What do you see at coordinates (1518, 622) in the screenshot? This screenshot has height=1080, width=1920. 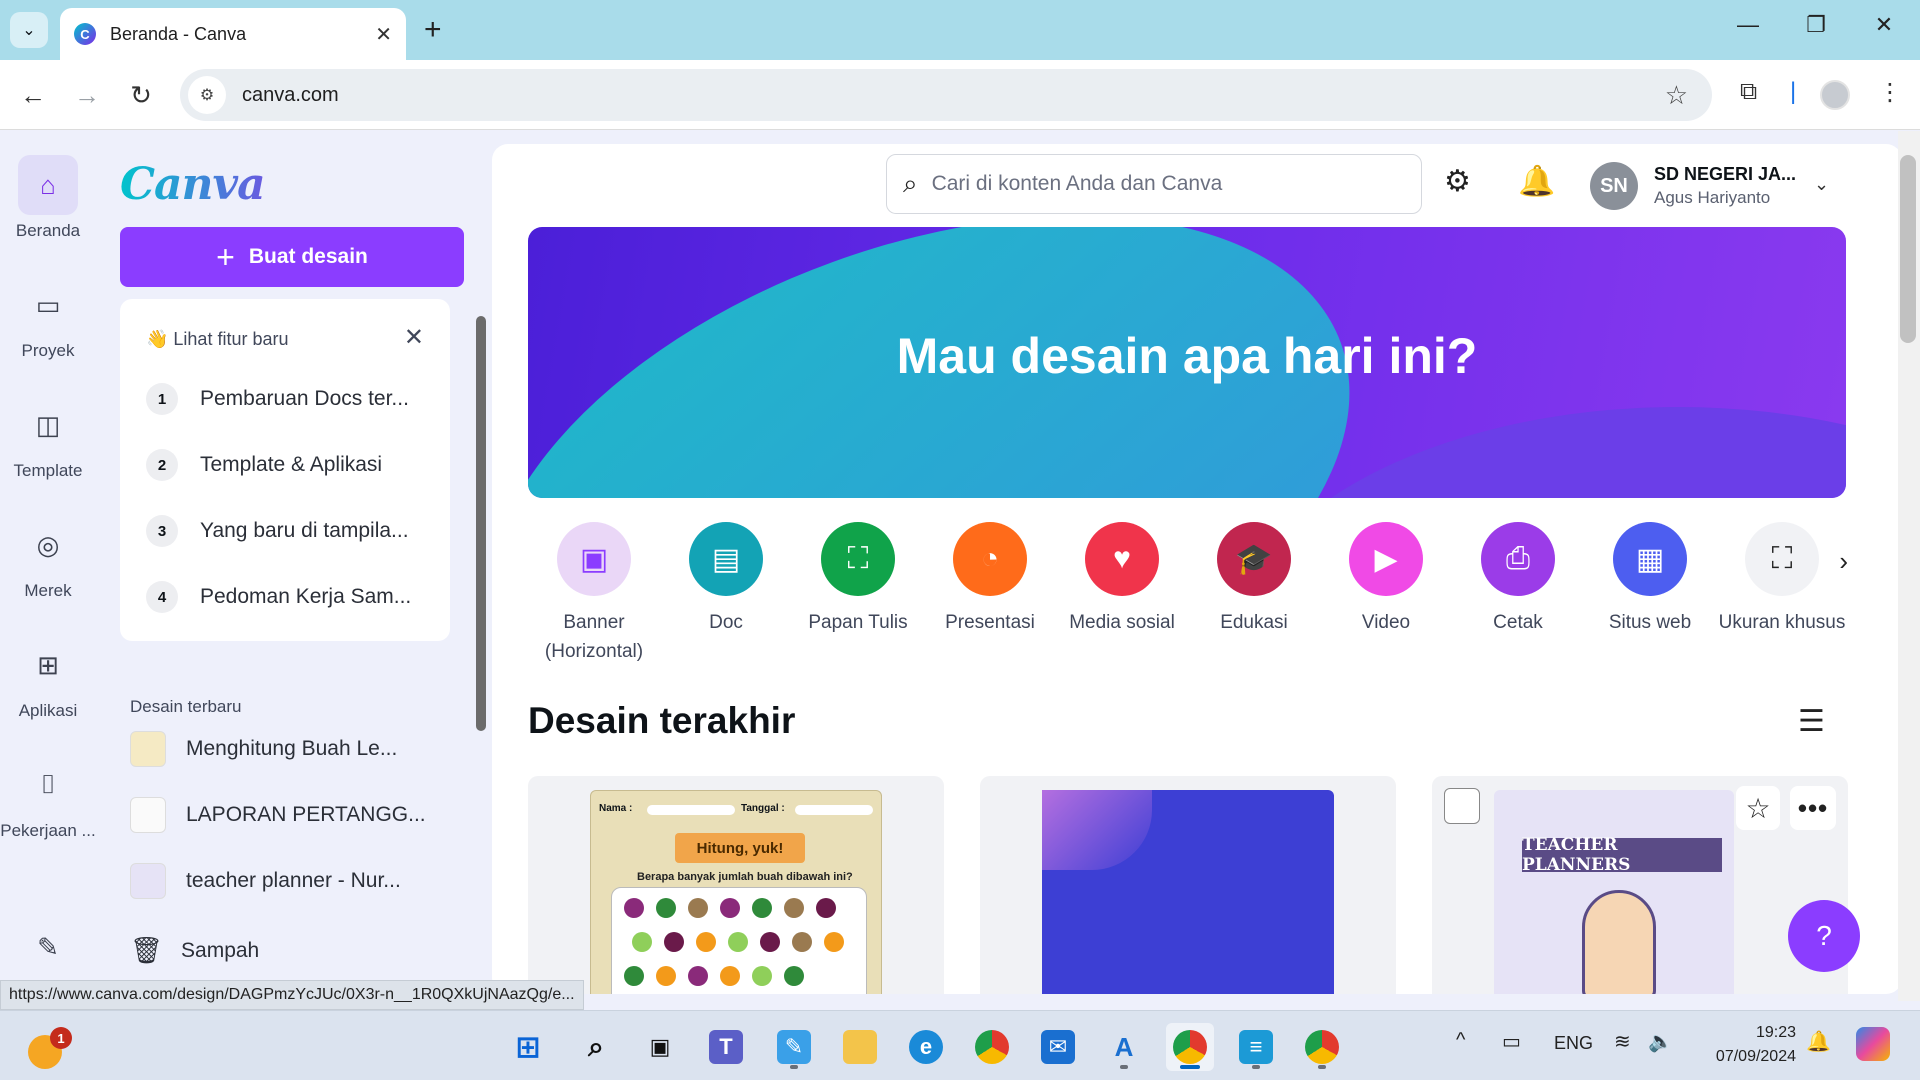 I see `category-label: Cetak` at bounding box center [1518, 622].